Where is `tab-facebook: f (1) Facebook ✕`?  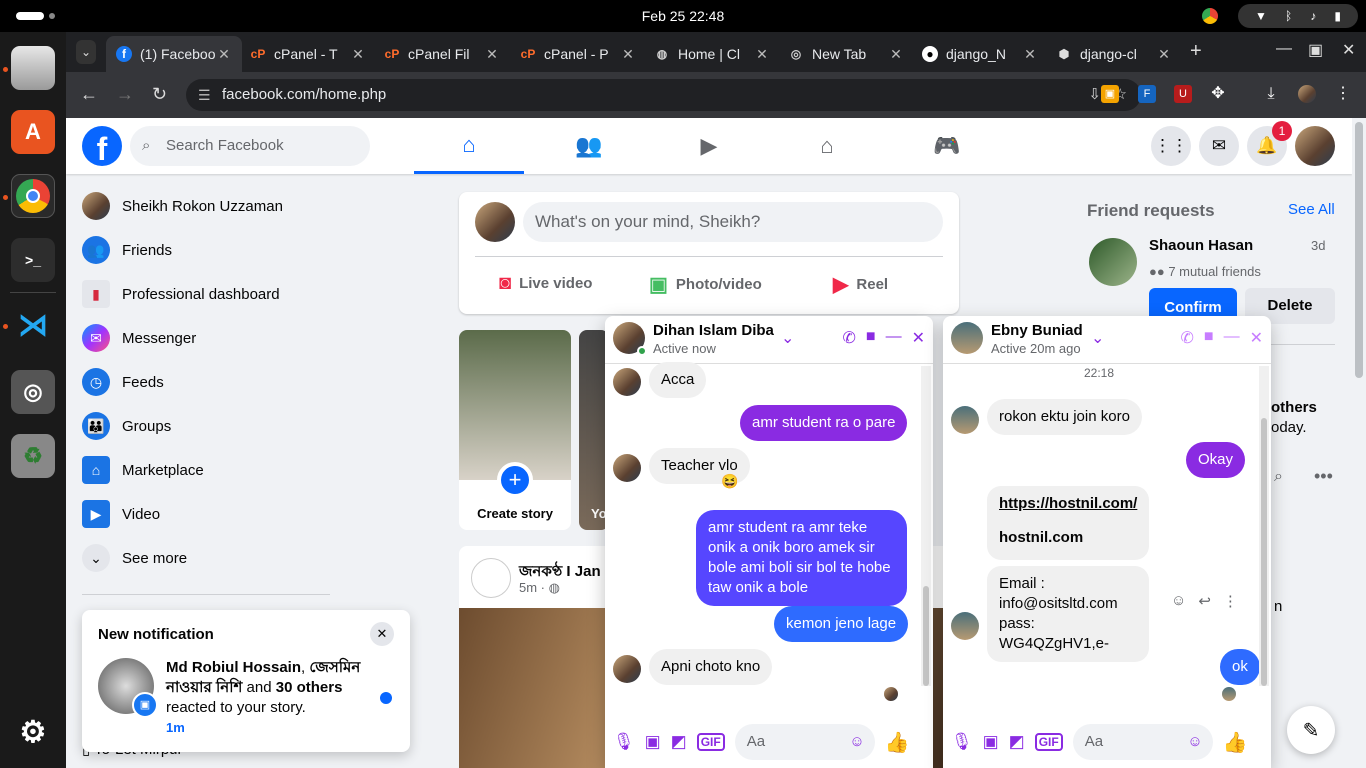
tab-facebook: f (1) Facebook ✕ is located at coordinates (174, 54).